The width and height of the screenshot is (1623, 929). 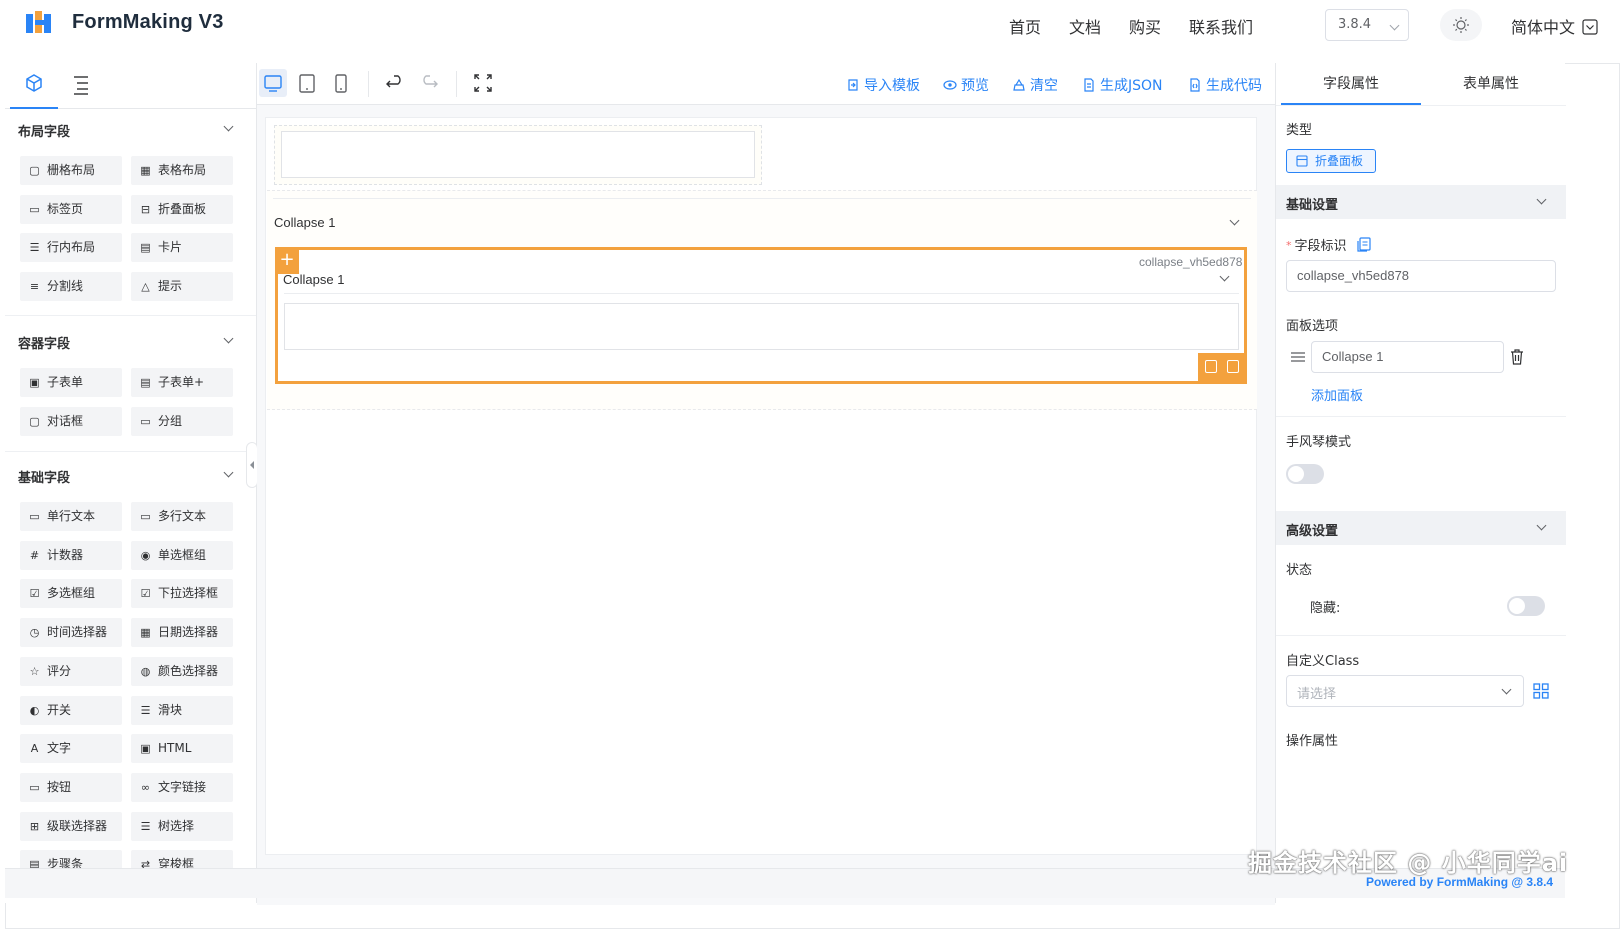 I want to click on add-panel-link: 添加面板, so click(x=1337, y=394).